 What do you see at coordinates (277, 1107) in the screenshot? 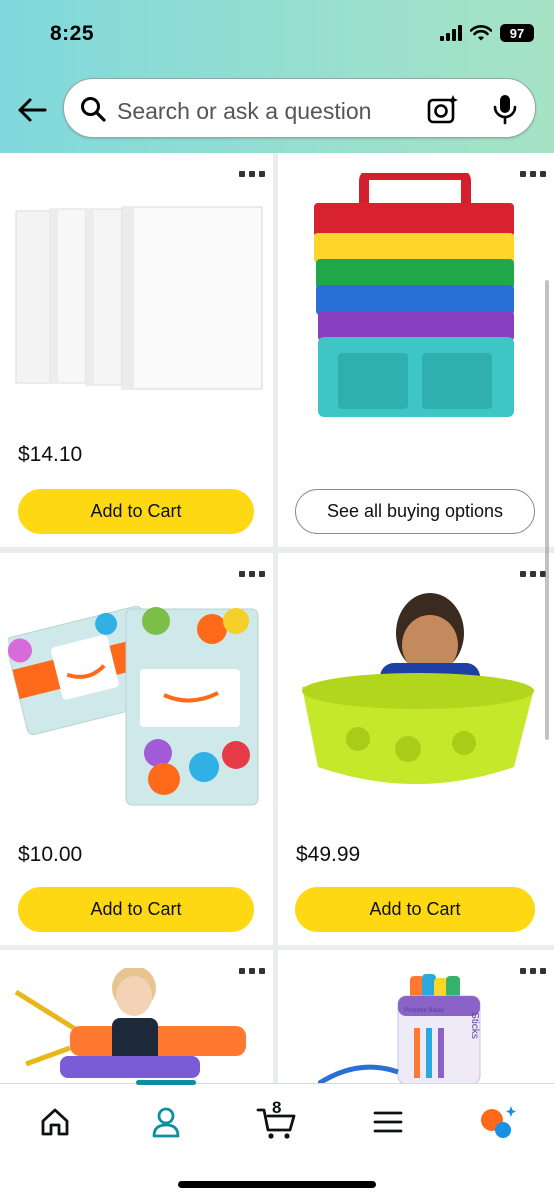
I see `cart-count-badge: 8` at bounding box center [277, 1107].